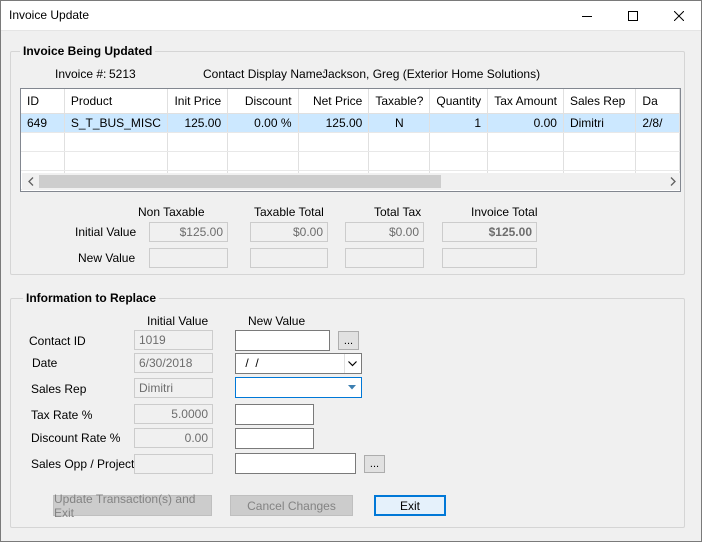 The height and width of the screenshot is (542, 702). What do you see at coordinates (291, 505) in the screenshot?
I see `cancel-changes-button: Cancel Changes` at bounding box center [291, 505].